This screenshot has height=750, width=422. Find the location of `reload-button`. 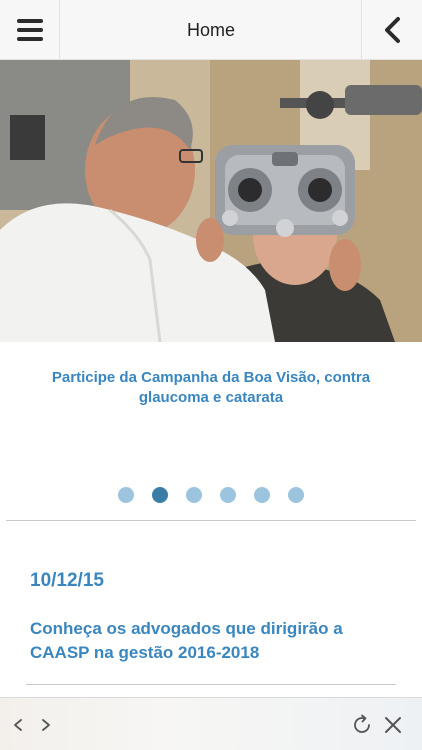

reload-button is located at coordinates (362, 724).